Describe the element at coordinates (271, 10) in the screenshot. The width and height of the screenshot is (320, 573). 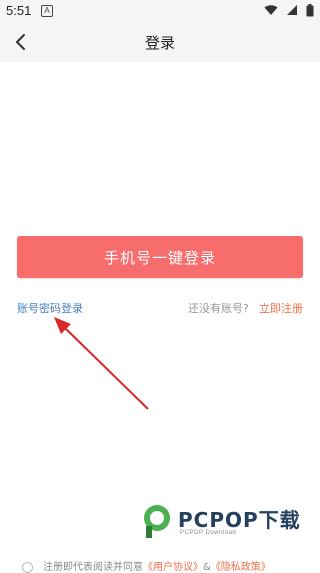
I see `wifi-icon` at that location.